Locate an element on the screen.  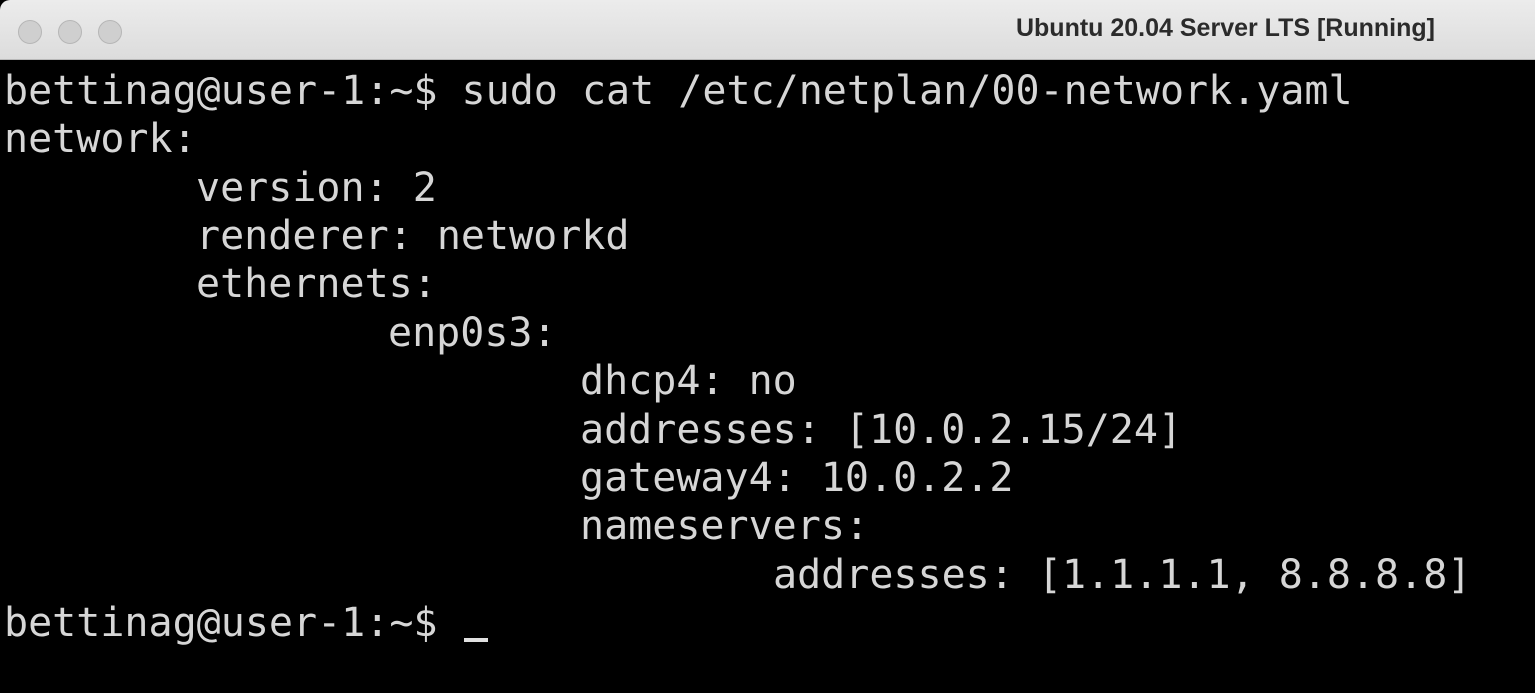
terminal-line: network: is located at coordinates (100, 139).